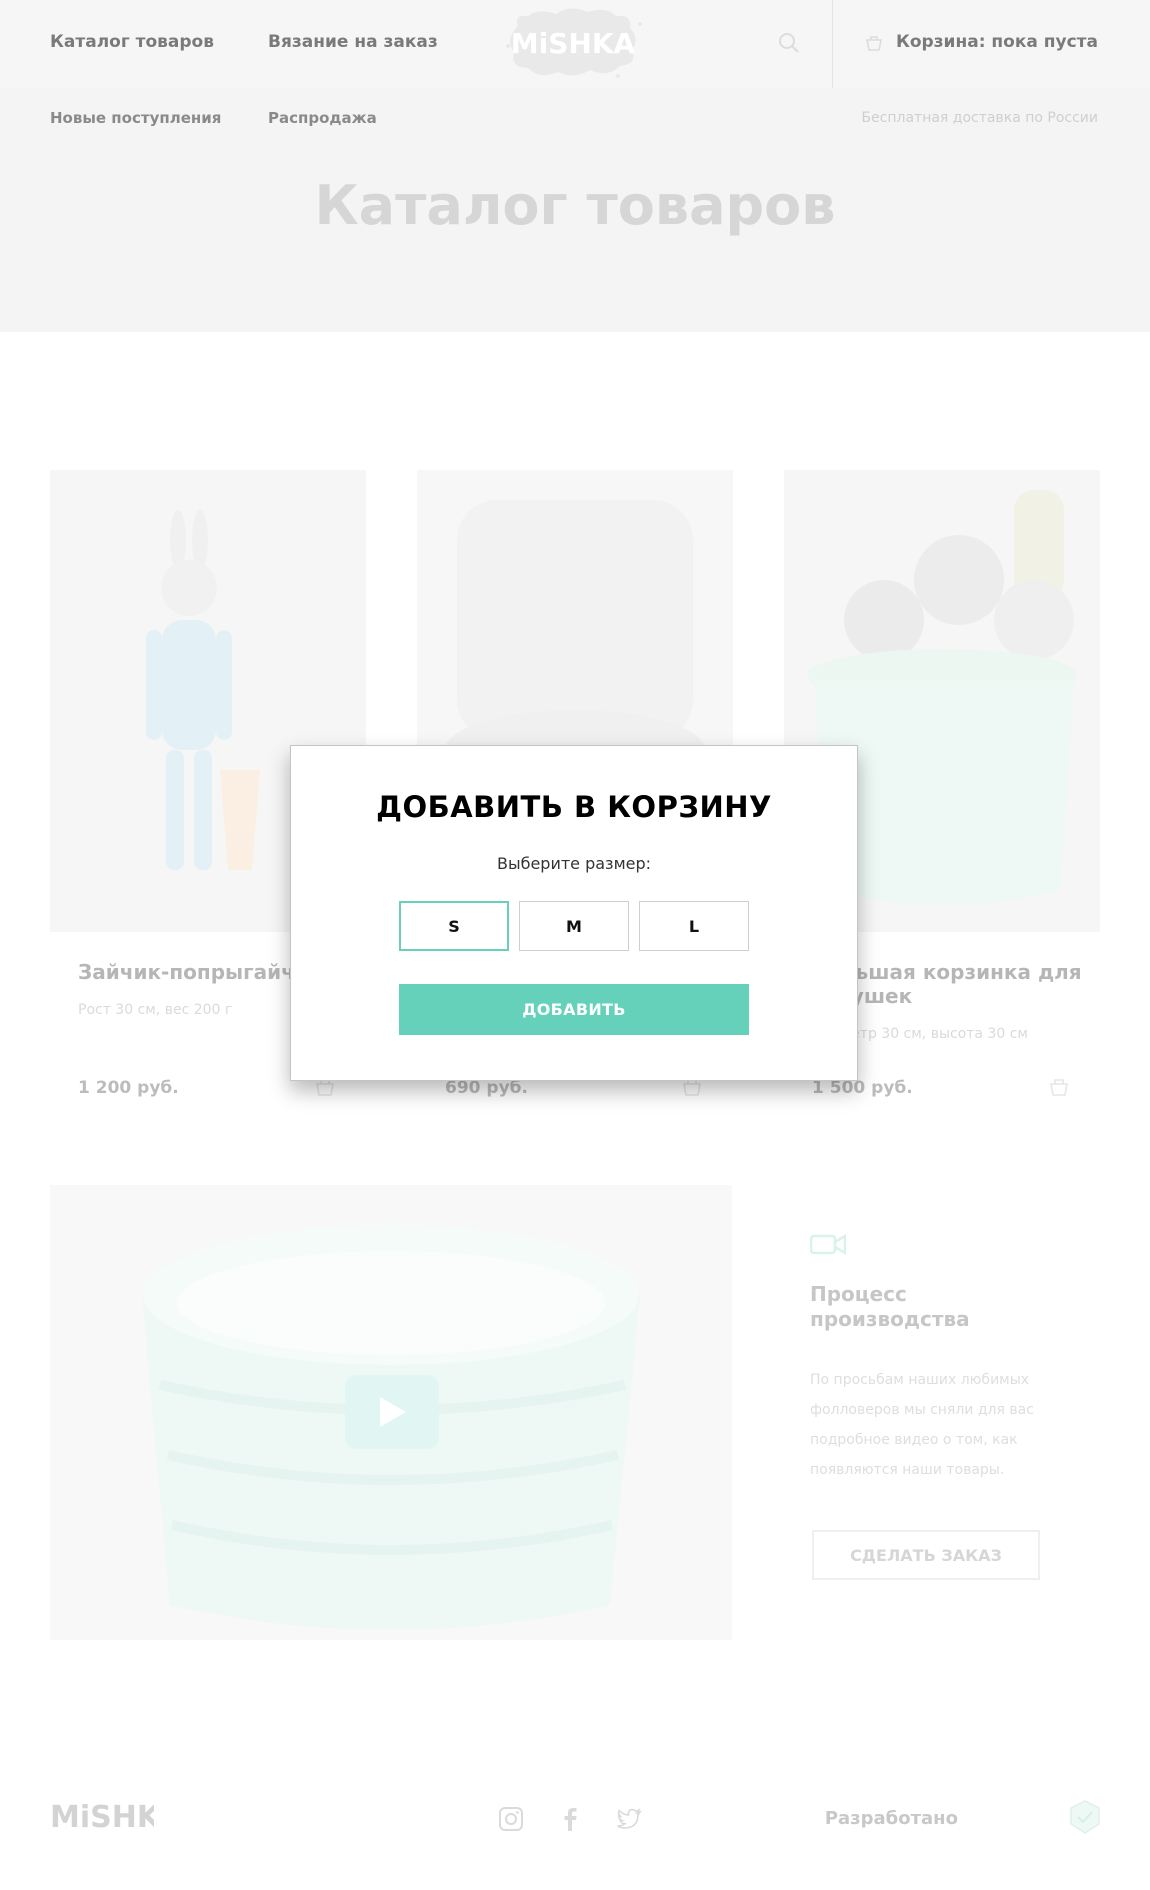 The width and height of the screenshot is (1150, 1890). I want to click on cart-icon, so click(874, 43).